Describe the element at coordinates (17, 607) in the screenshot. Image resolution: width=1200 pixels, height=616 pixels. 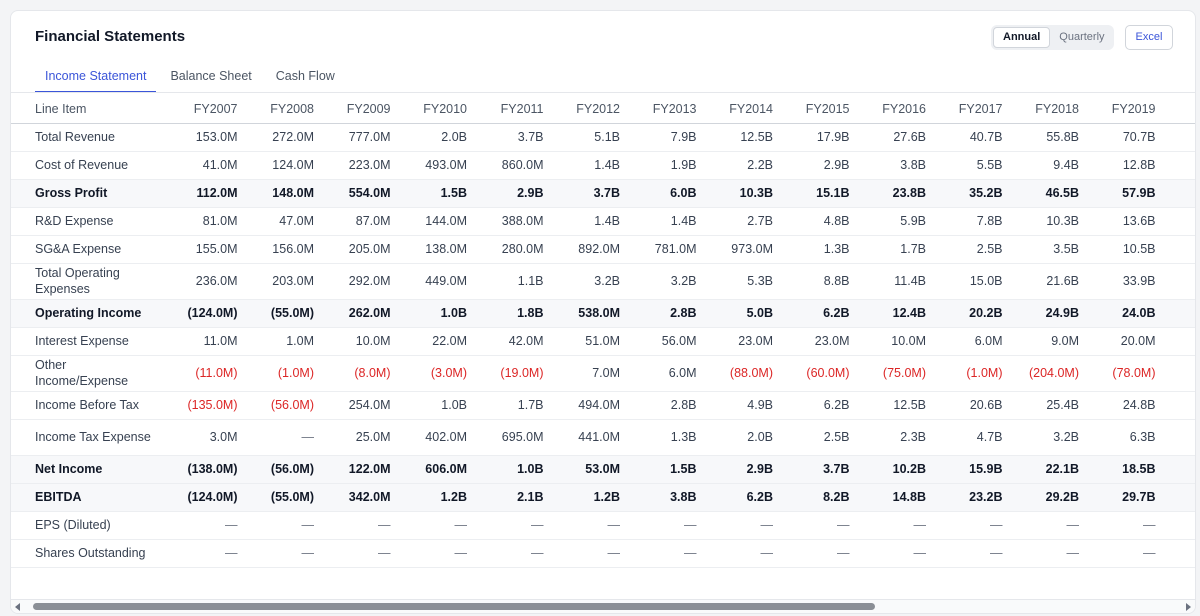
I see `scroll-left-arrow-icon` at that location.